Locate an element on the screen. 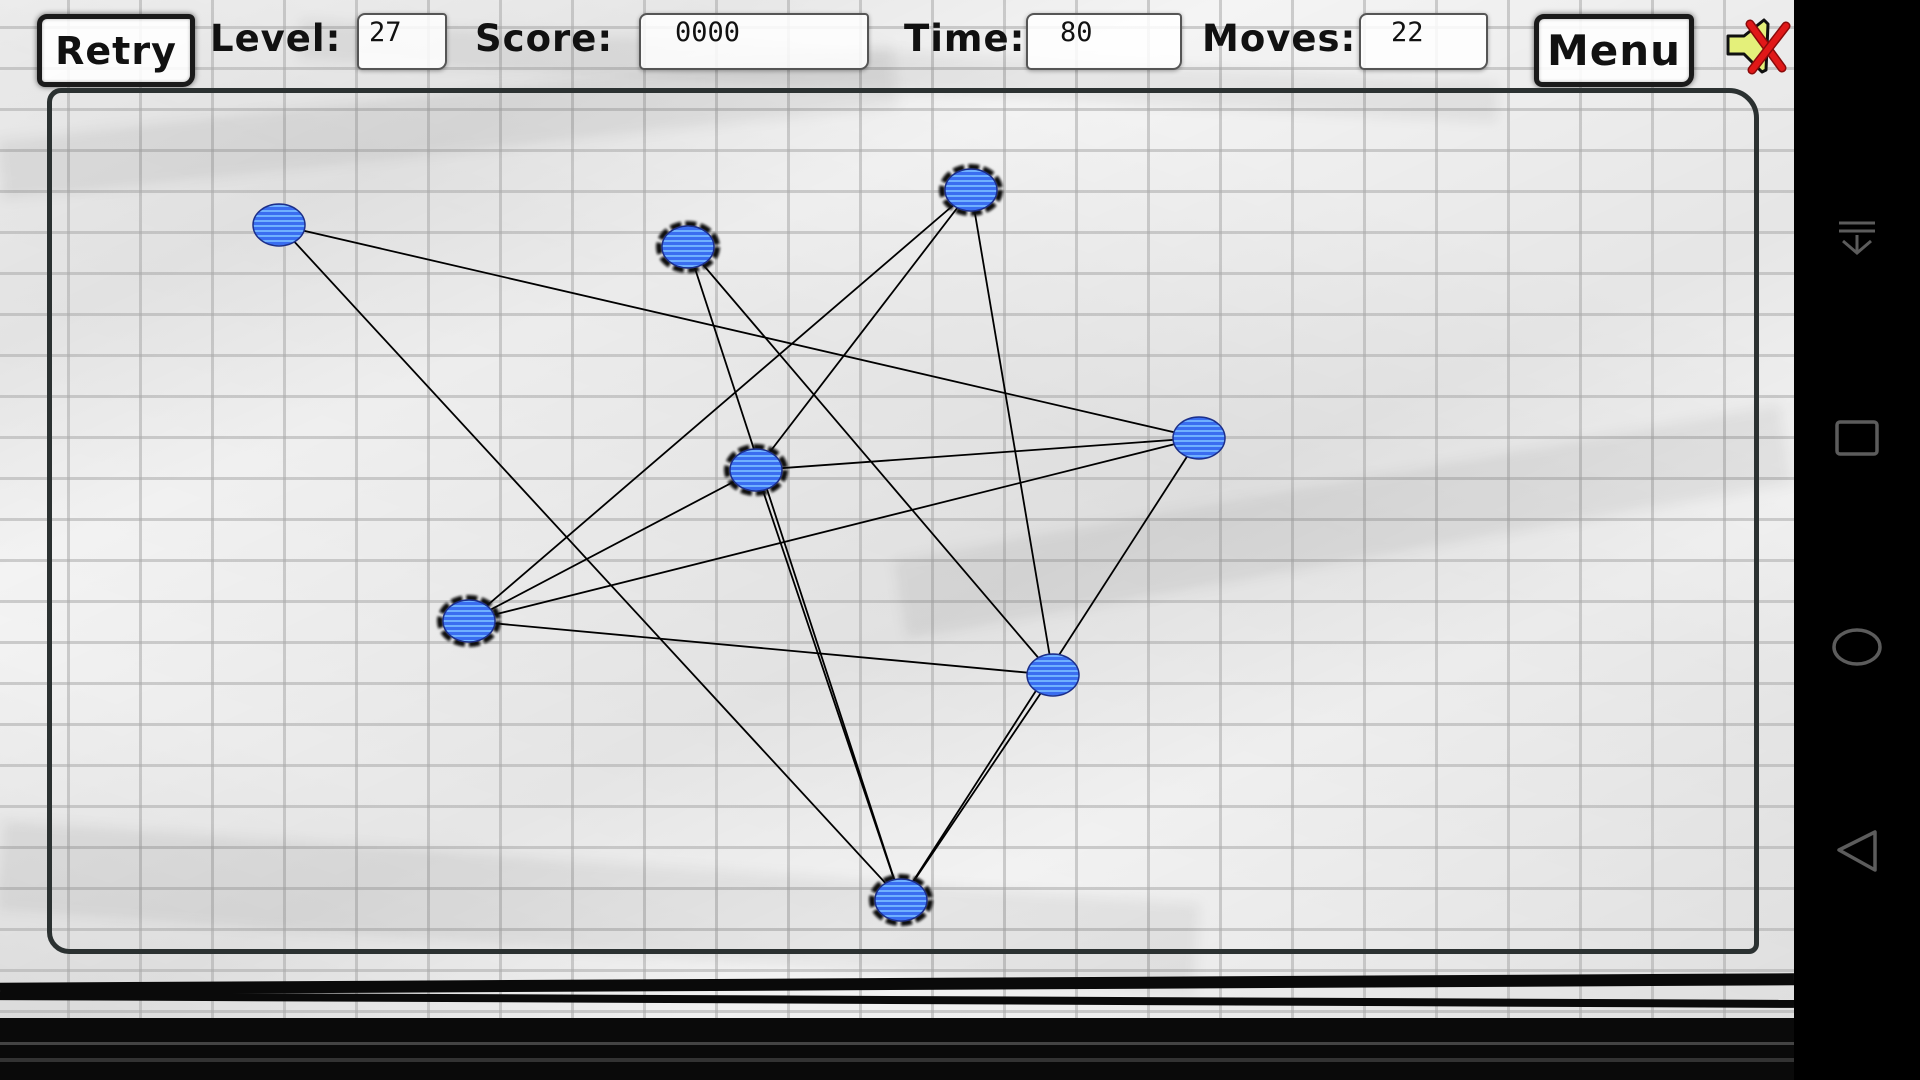  node-n1 is located at coordinates (279, 225).